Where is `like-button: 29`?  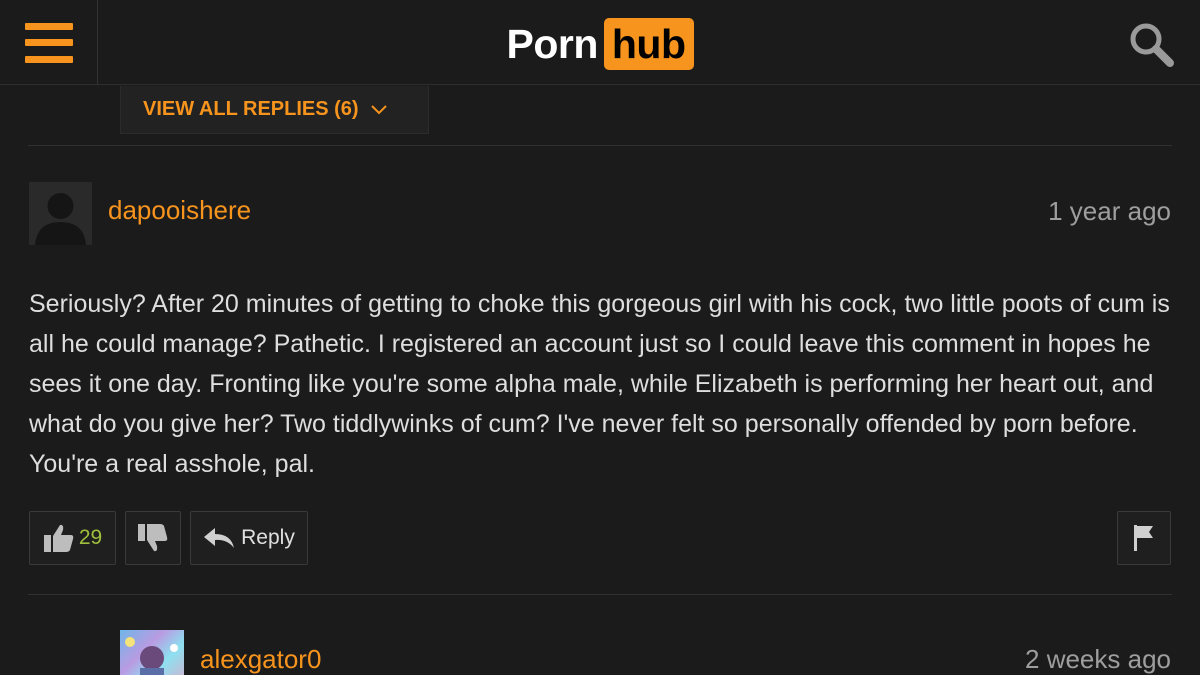 like-button: 29 is located at coordinates (72, 538).